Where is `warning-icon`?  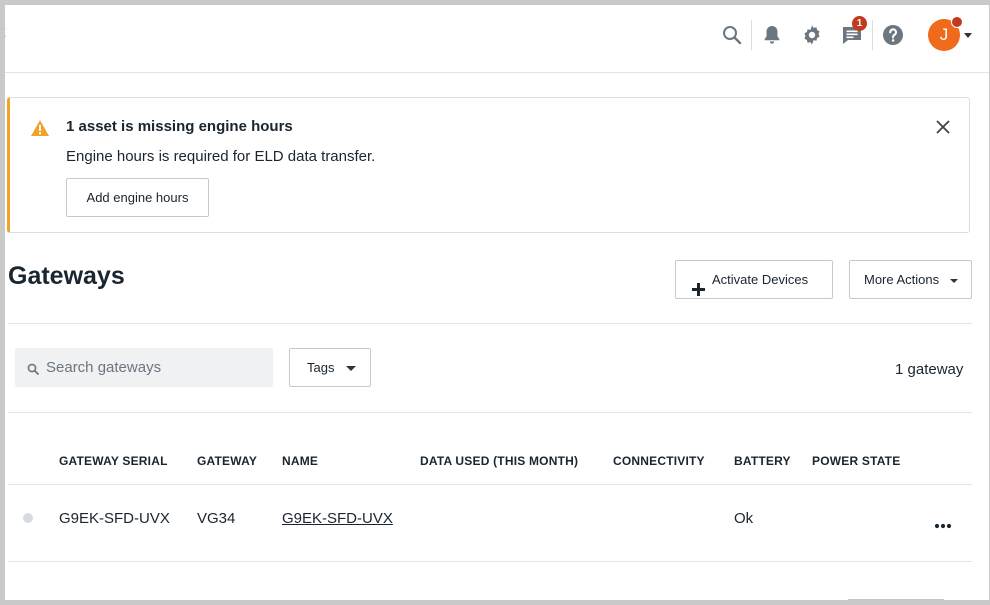
warning-icon is located at coordinates (40, 130).